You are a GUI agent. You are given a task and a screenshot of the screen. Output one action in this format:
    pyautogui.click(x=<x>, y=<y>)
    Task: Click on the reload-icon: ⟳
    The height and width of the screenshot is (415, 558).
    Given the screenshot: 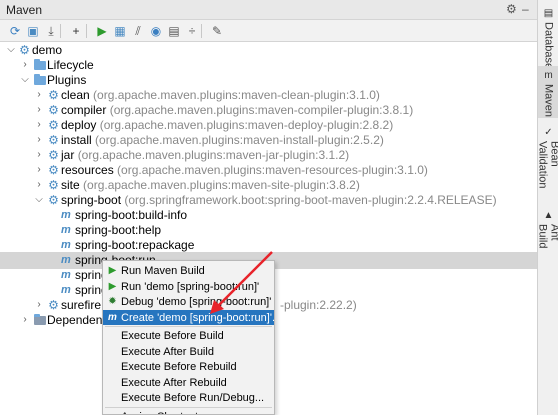 What is the action you would take?
    pyautogui.click(x=15, y=31)
    